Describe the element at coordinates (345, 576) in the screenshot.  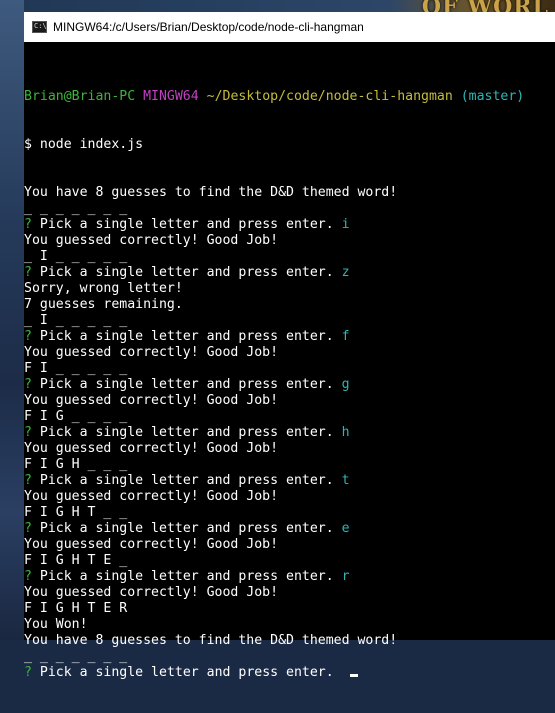
I see `answer-text: r` at that location.